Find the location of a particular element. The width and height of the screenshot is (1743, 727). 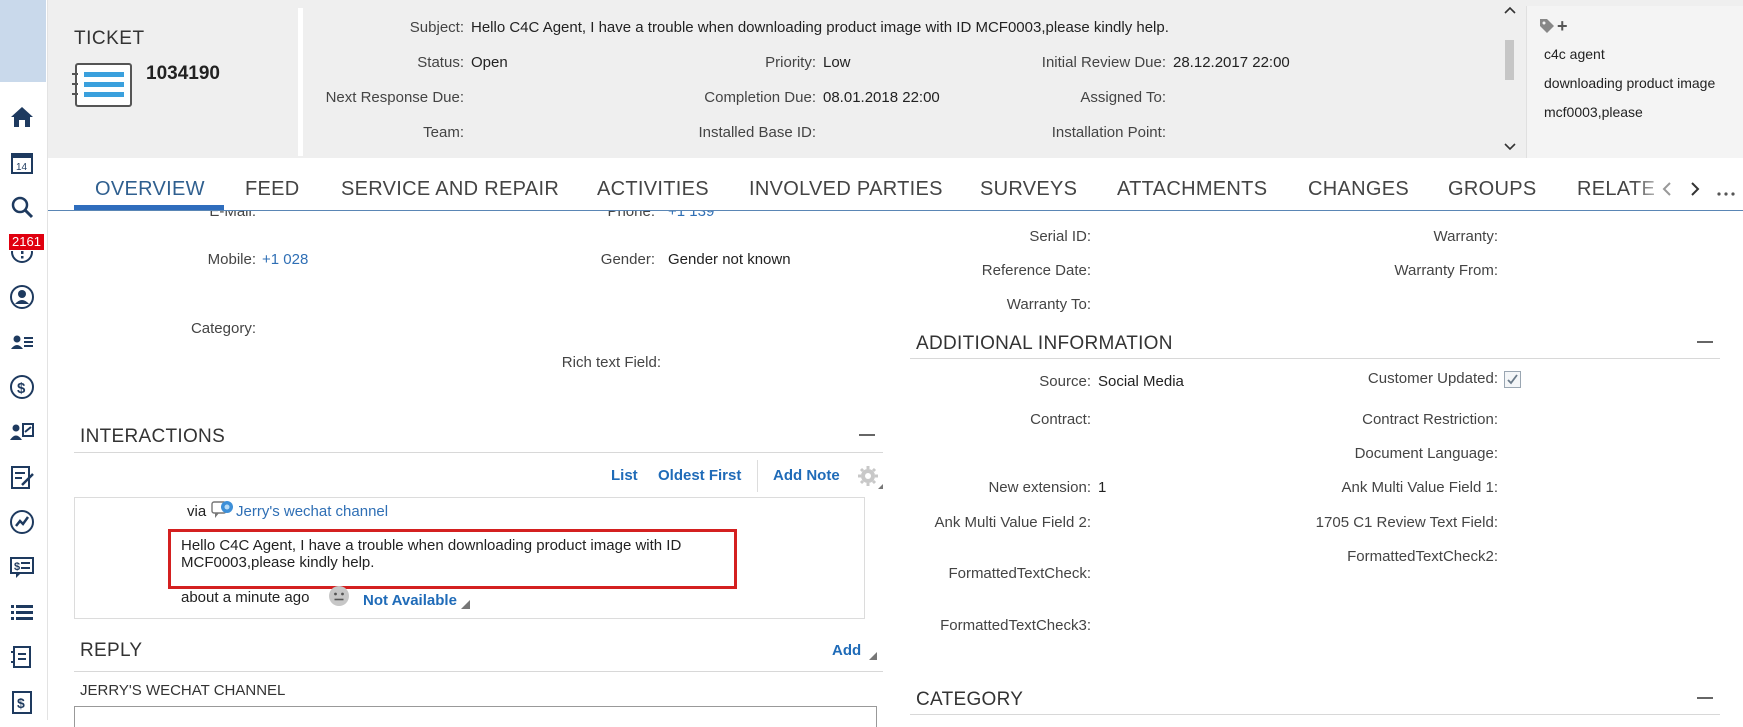

timestamp: about a minute ago is located at coordinates (245, 597).